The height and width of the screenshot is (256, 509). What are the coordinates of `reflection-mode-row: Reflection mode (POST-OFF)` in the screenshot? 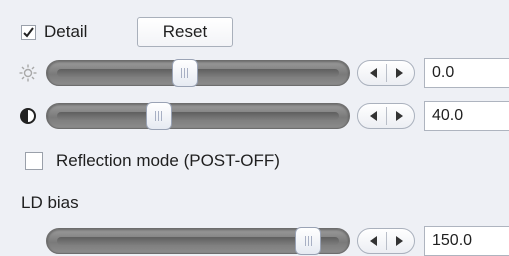 It's located at (152, 161).